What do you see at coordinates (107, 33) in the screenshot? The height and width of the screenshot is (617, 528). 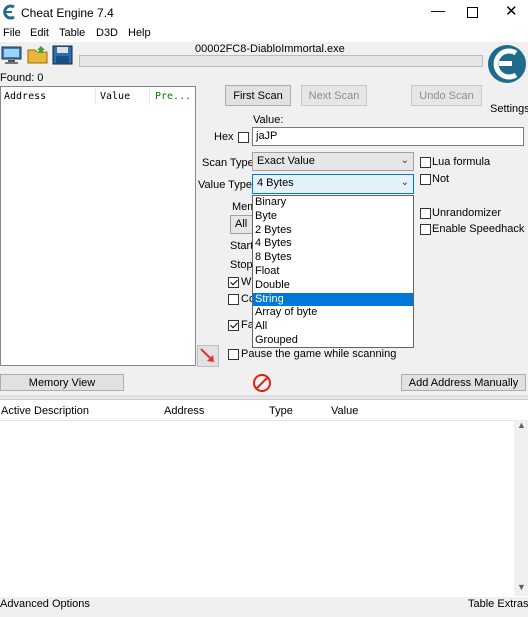 I see `menu-d3d: D3D` at bounding box center [107, 33].